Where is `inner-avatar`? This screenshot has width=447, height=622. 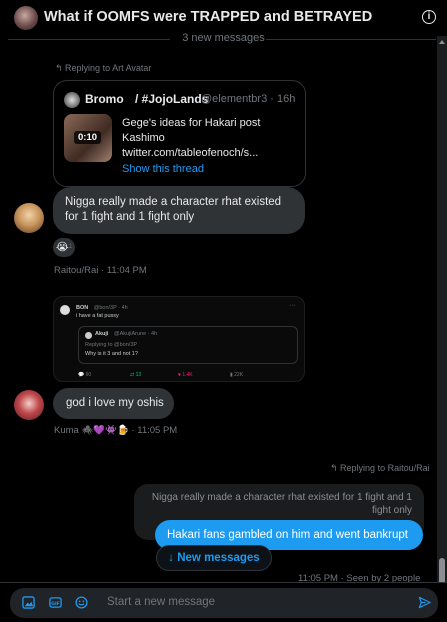
inner-avatar is located at coordinates (88, 335).